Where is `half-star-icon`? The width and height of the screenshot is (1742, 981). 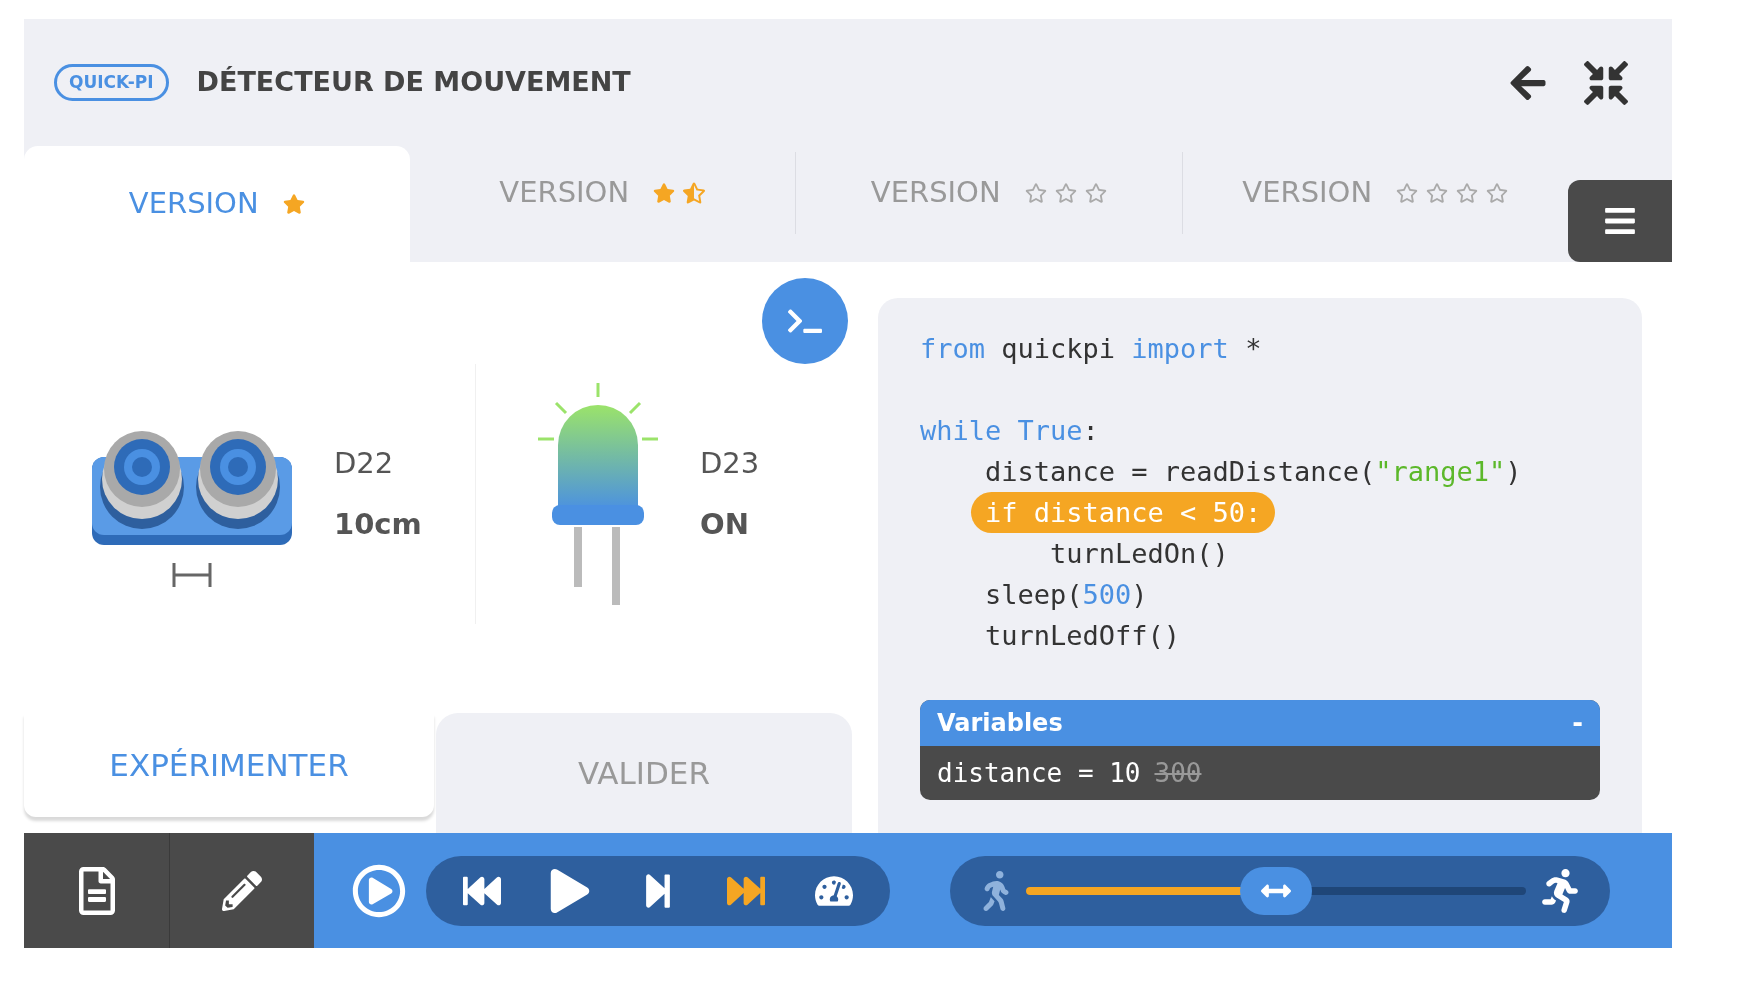 half-star-icon is located at coordinates (694, 193).